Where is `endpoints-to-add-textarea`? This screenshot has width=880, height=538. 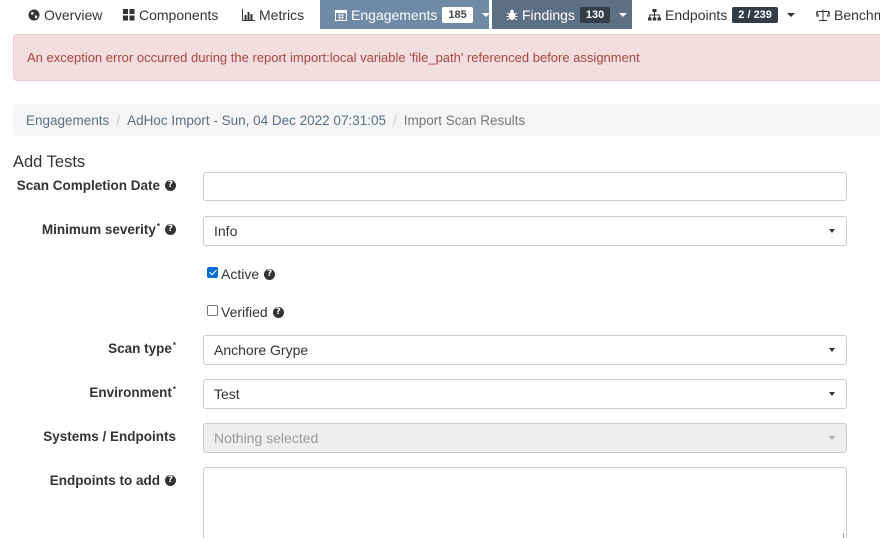 endpoints-to-add-textarea is located at coordinates (525, 502).